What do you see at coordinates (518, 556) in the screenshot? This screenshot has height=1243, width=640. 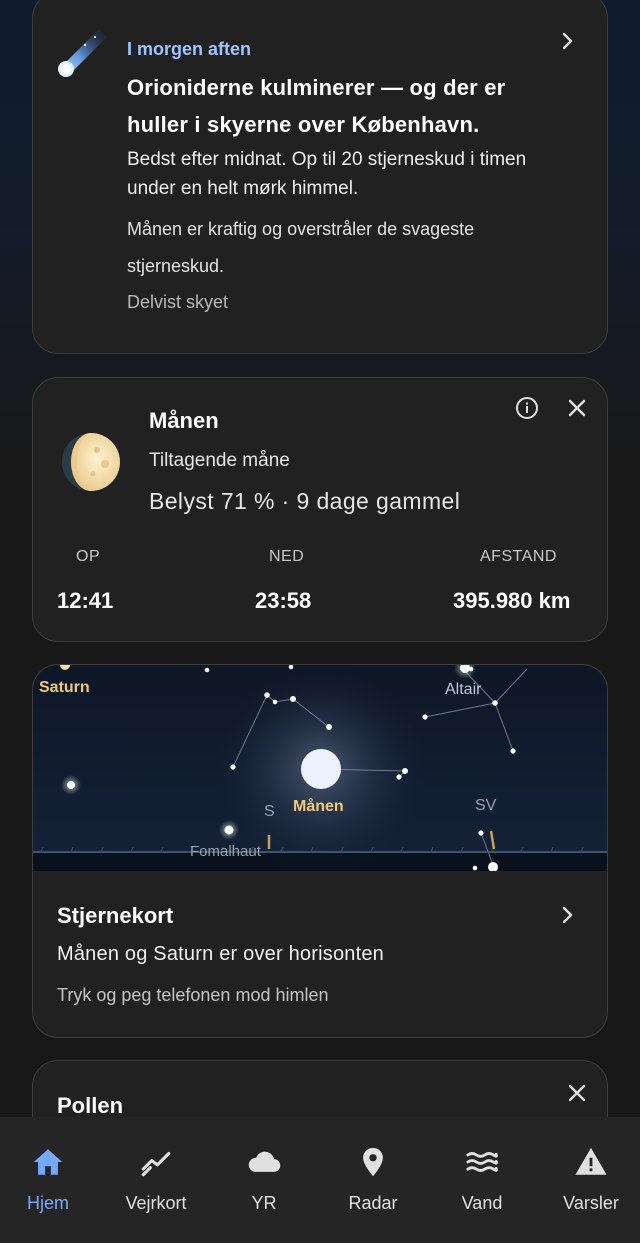 I see `distance-label: AFSTAND` at bounding box center [518, 556].